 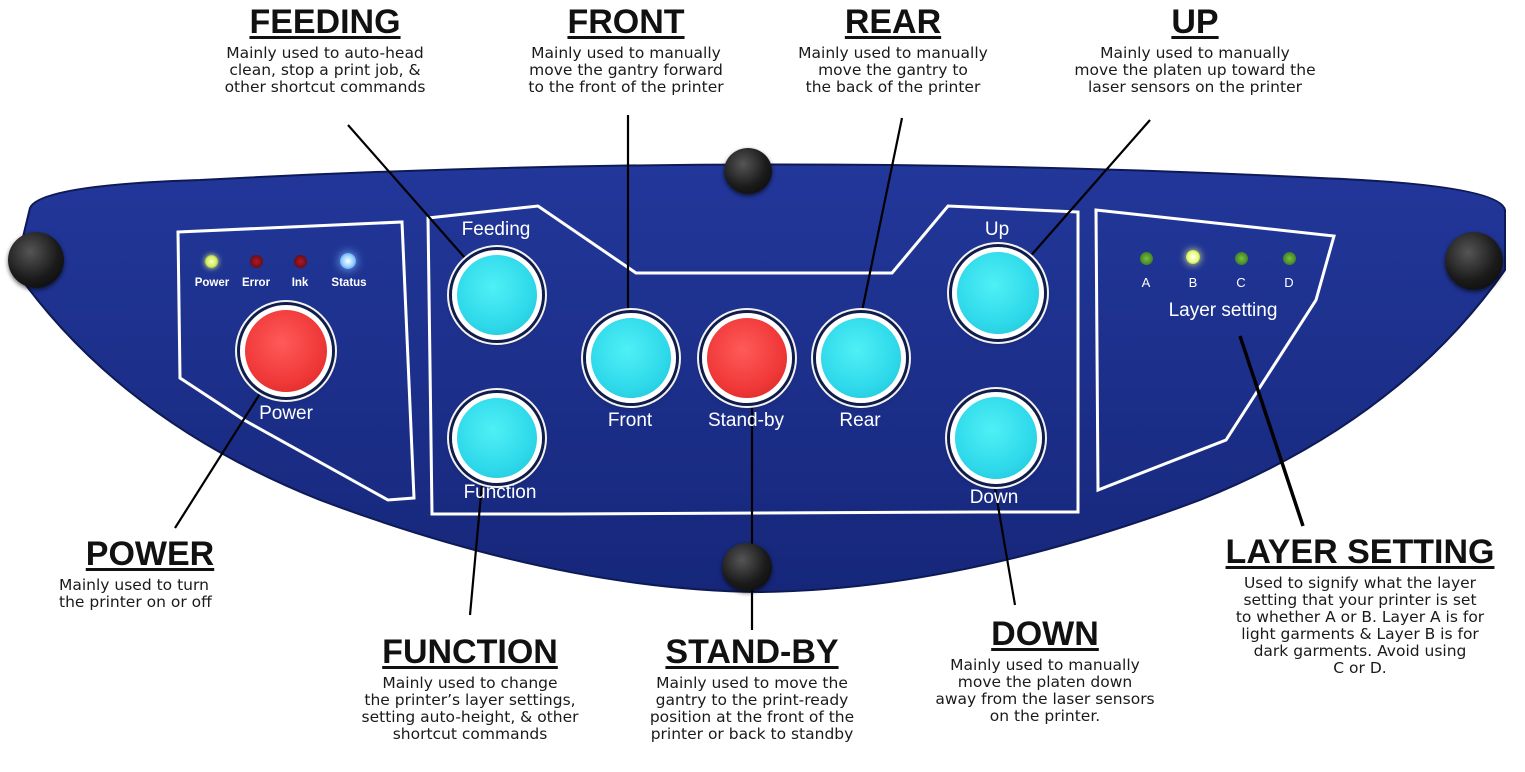 What do you see at coordinates (631, 358) in the screenshot?
I see `front-button` at bounding box center [631, 358].